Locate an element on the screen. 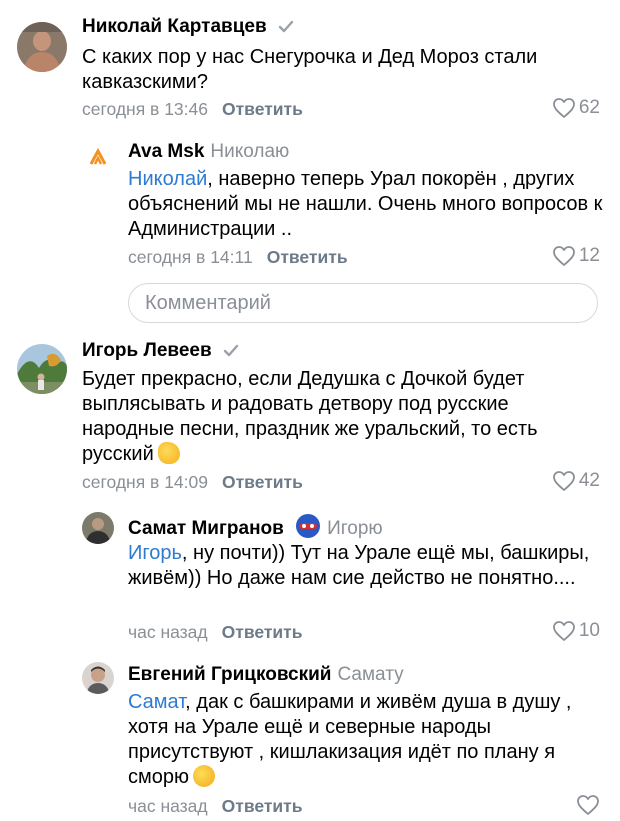 The height and width of the screenshot is (821, 620). mention-link: Игорь is located at coordinates (155, 553).